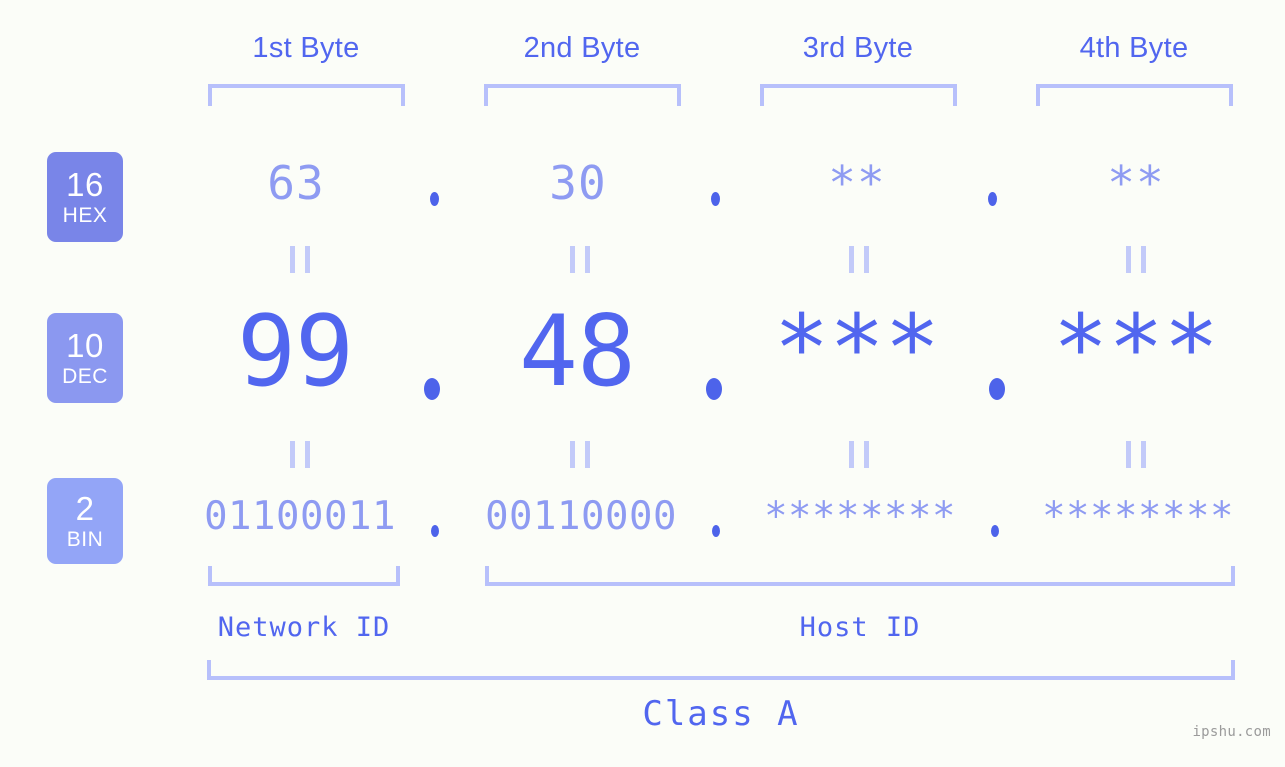  I want to click on dec-octet-2: 48, so click(577, 352).